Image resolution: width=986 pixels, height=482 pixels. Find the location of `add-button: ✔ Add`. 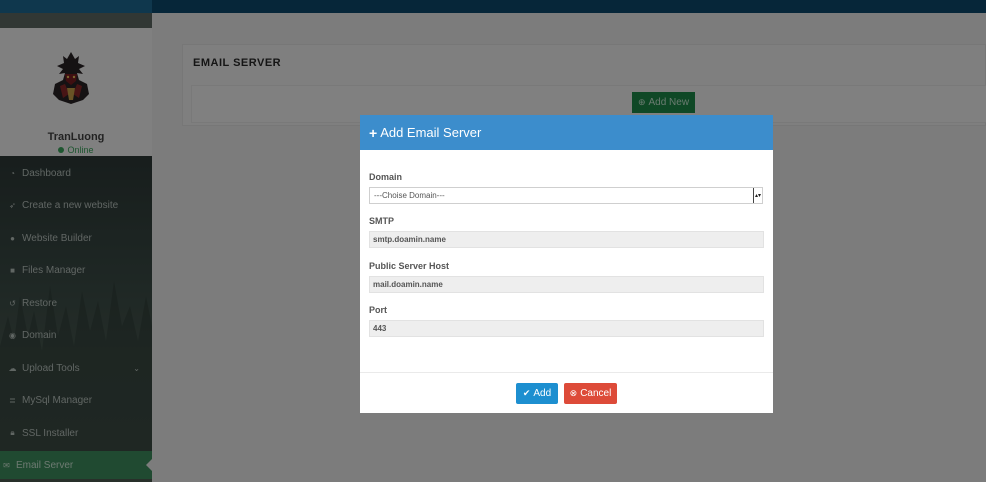

add-button: ✔ Add is located at coordinates (537, 393).